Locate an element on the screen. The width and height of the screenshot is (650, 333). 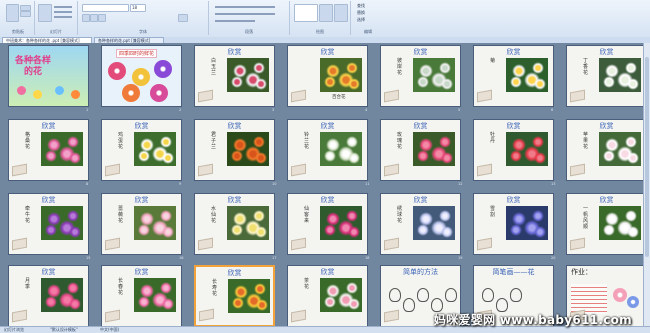
quick-styles-button is located at coordinates (341, 13).